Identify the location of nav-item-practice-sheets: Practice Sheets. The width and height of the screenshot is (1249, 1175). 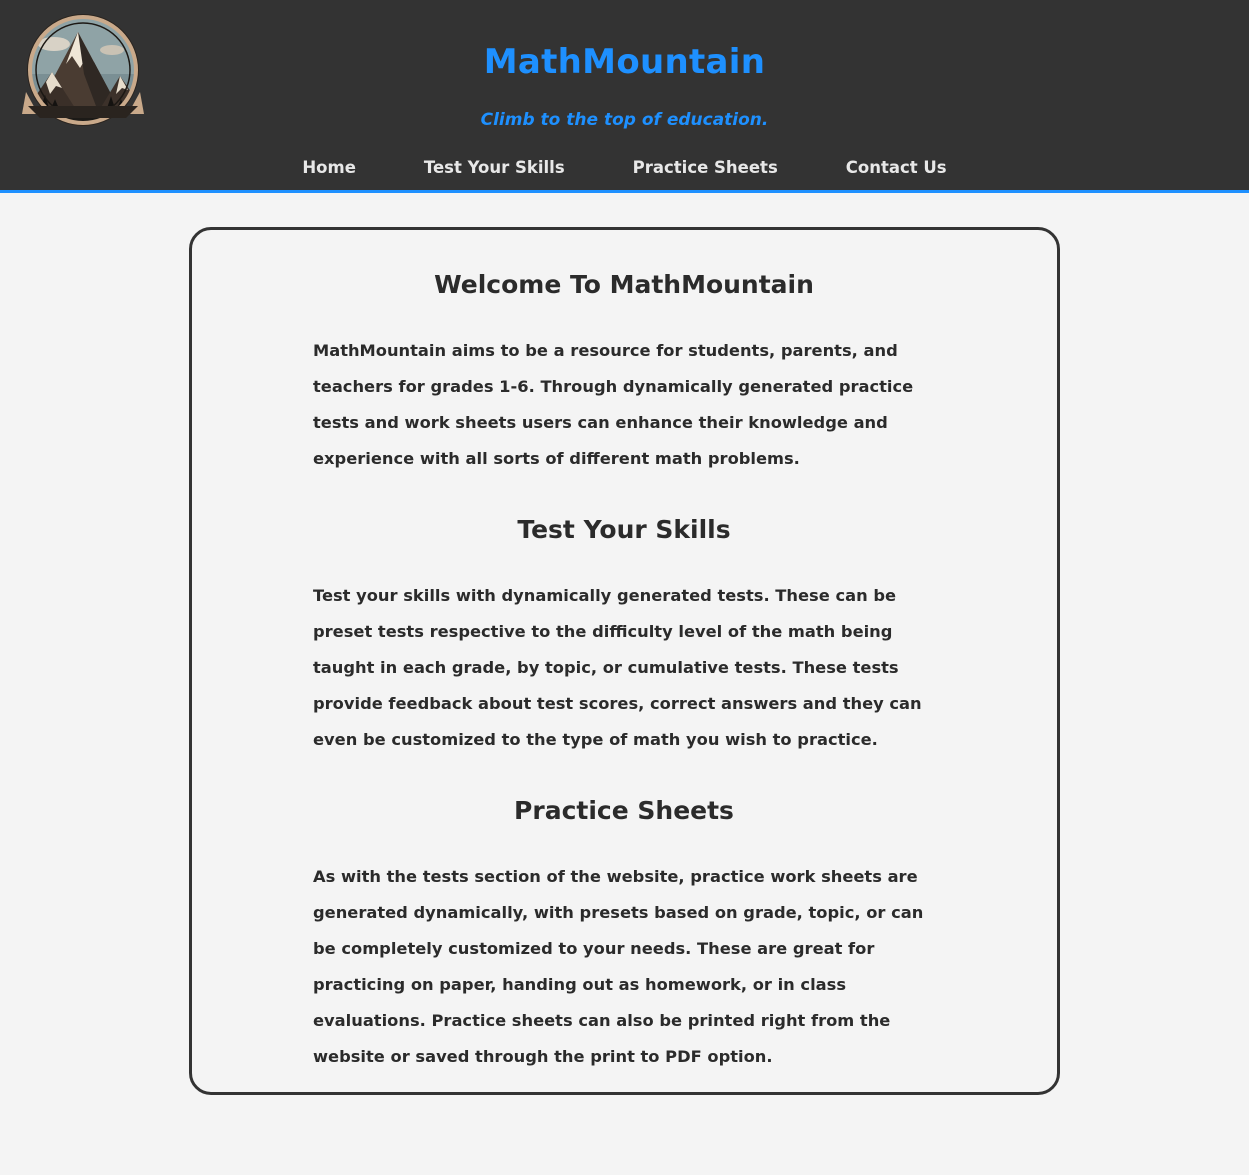
(705, 167).